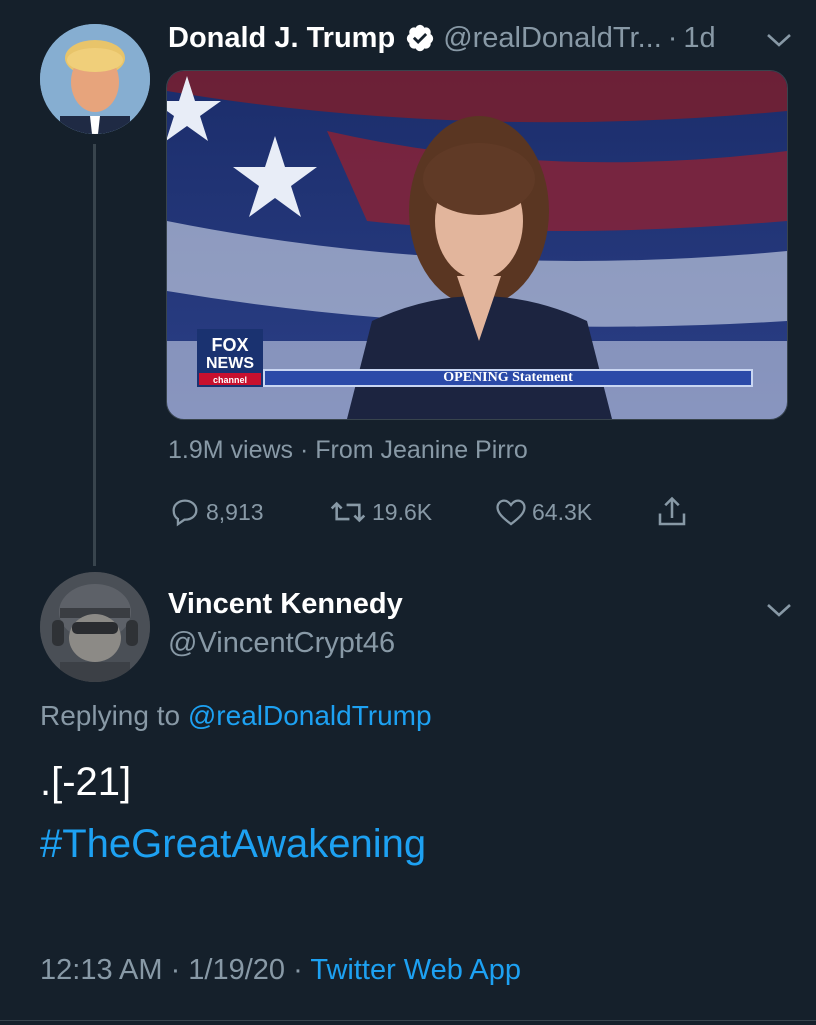  I want to click on replying-to-line: Replying to @realDonaldTrump, so click(236, 716).